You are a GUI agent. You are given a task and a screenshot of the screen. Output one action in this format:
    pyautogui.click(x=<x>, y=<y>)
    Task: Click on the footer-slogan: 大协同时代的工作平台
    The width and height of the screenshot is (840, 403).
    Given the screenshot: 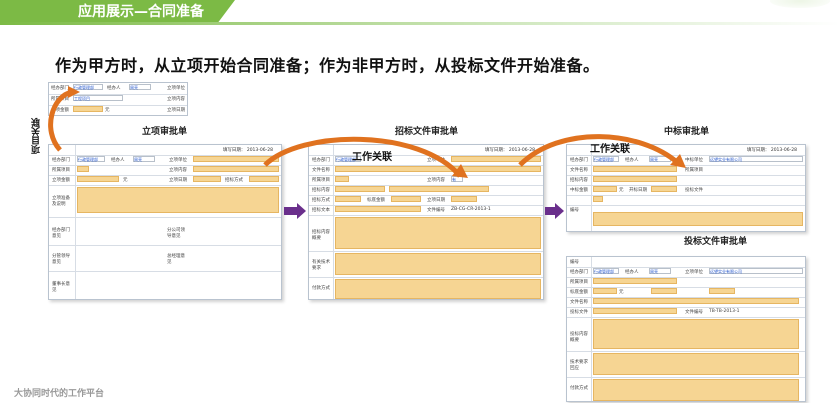 What is the action you would take?
    pyautogui.click(x=59, y=394)
    